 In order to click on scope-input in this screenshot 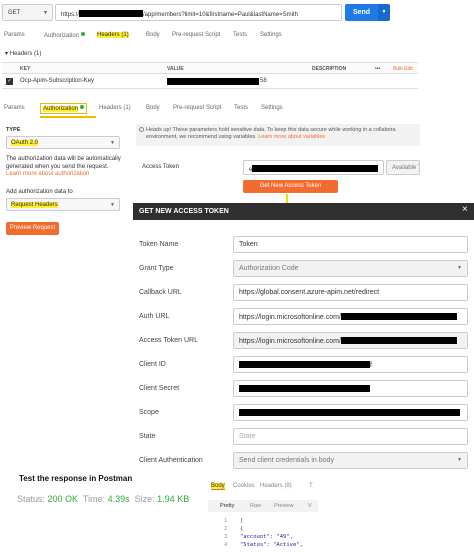, I will do `click(350, 412)`.